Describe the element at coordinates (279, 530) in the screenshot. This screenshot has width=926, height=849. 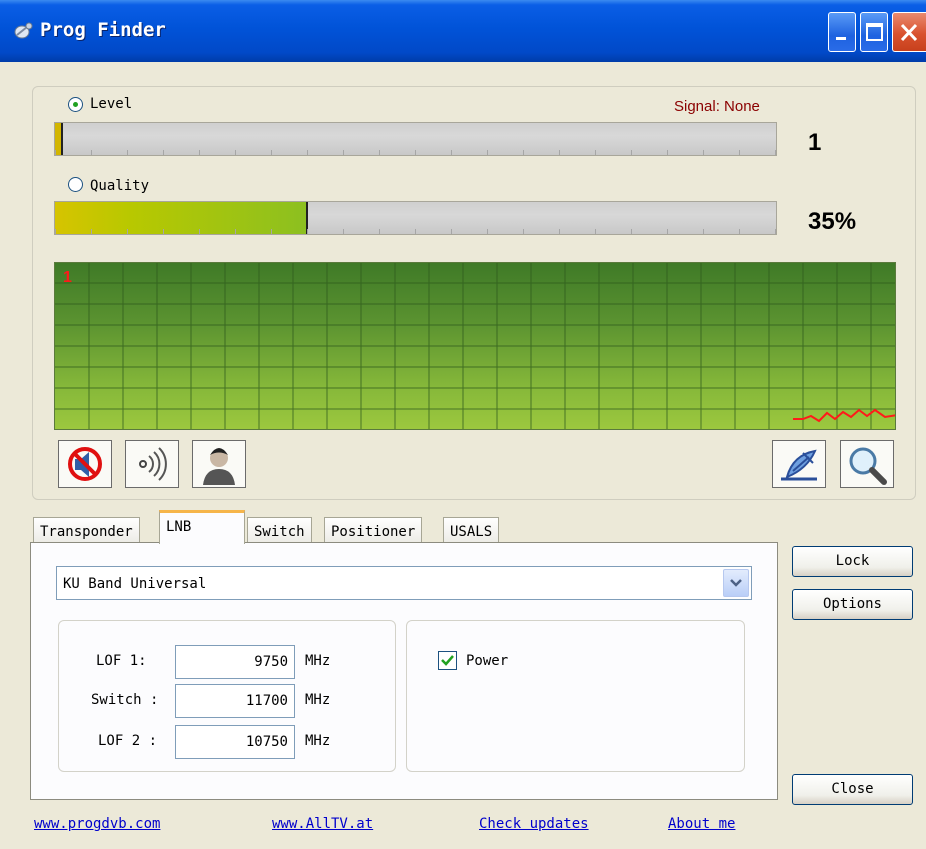
I see `tab-switch: Switch` at that location.